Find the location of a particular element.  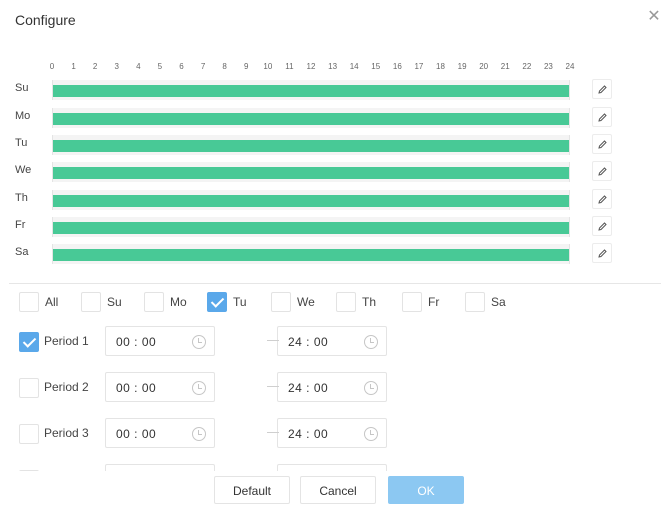

day-row: Th is located at coordinates (335, 199).